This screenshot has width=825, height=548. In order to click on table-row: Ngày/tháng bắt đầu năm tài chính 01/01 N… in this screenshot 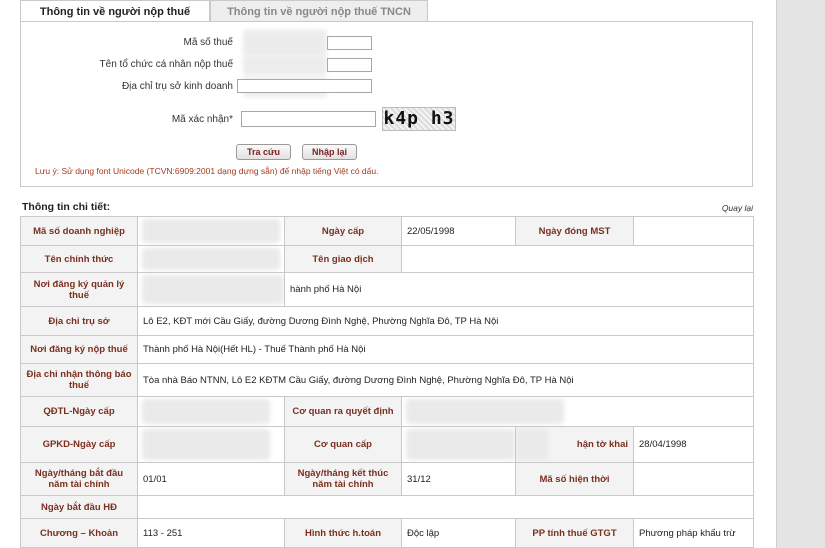, I will do `click(387, 479)`.